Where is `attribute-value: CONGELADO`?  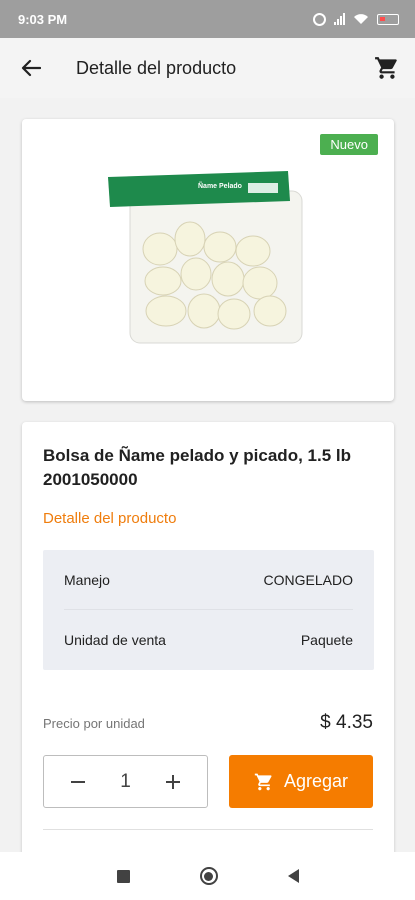
attribute-value: CONGELADO is located at coordinates (308, 579).